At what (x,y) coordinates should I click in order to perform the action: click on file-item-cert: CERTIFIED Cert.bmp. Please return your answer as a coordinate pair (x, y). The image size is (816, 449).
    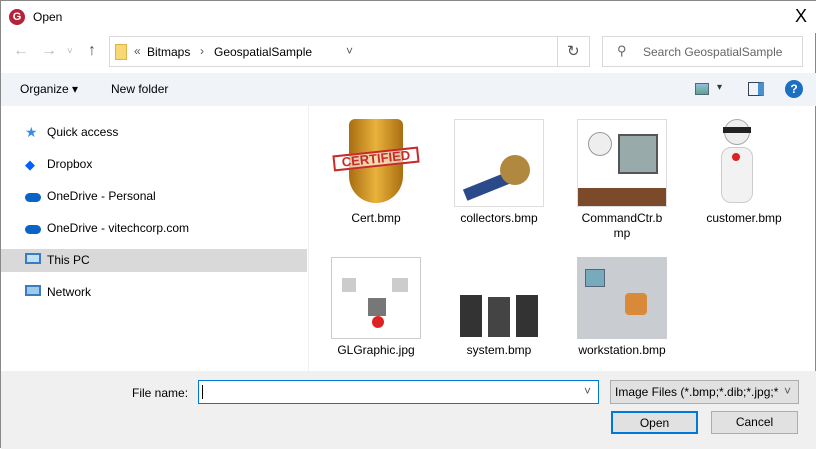
    Looking at the image, I should click on (376, 172).